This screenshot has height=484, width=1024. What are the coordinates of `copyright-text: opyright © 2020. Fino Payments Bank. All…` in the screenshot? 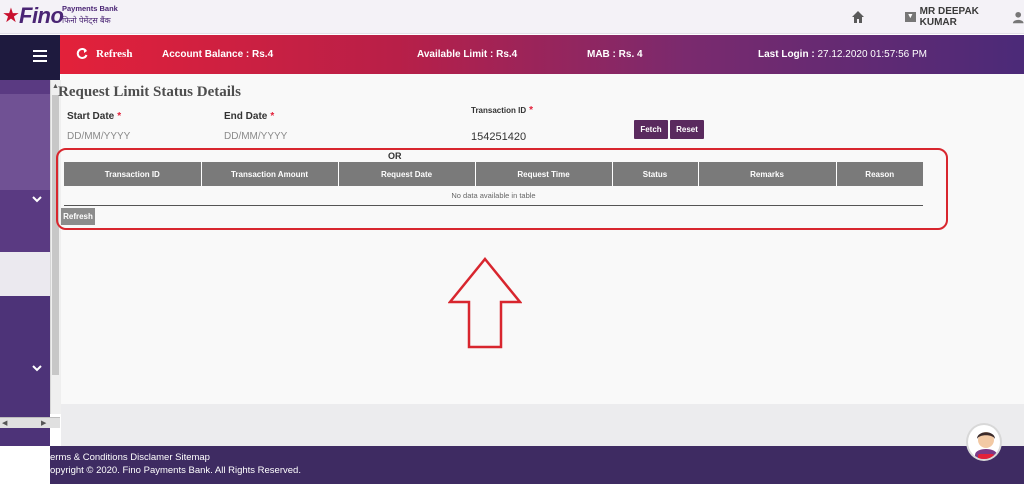 It's located at (175, 470).